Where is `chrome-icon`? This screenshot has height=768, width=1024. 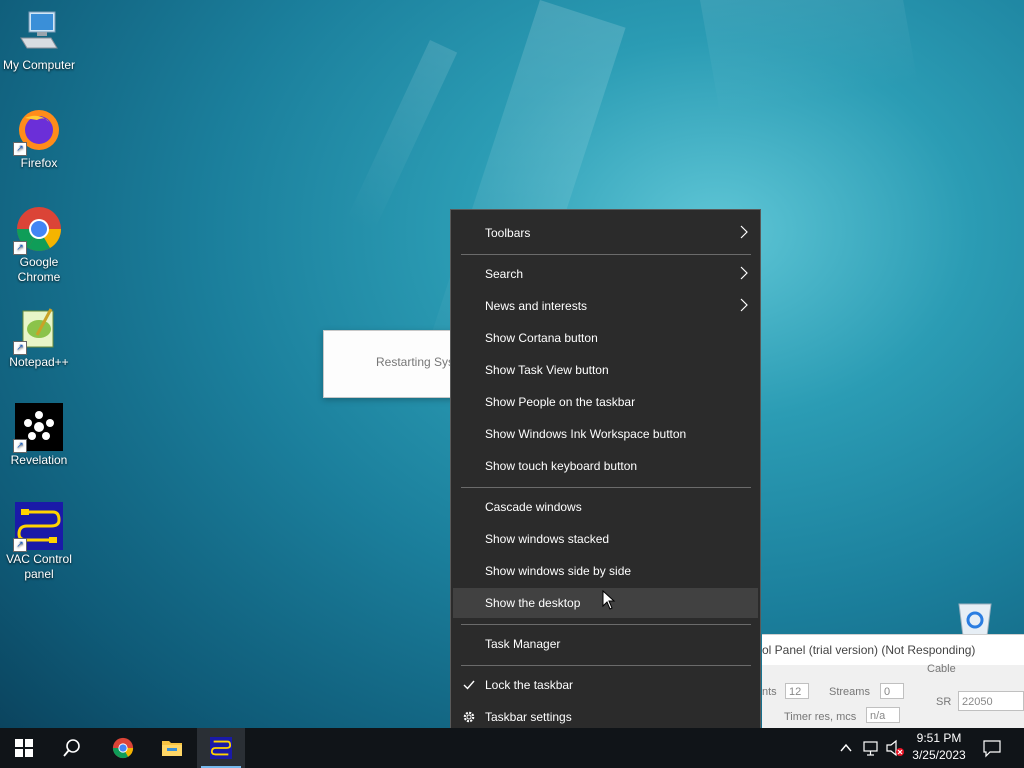 chrome-icon is located at coordinates (123, 748).